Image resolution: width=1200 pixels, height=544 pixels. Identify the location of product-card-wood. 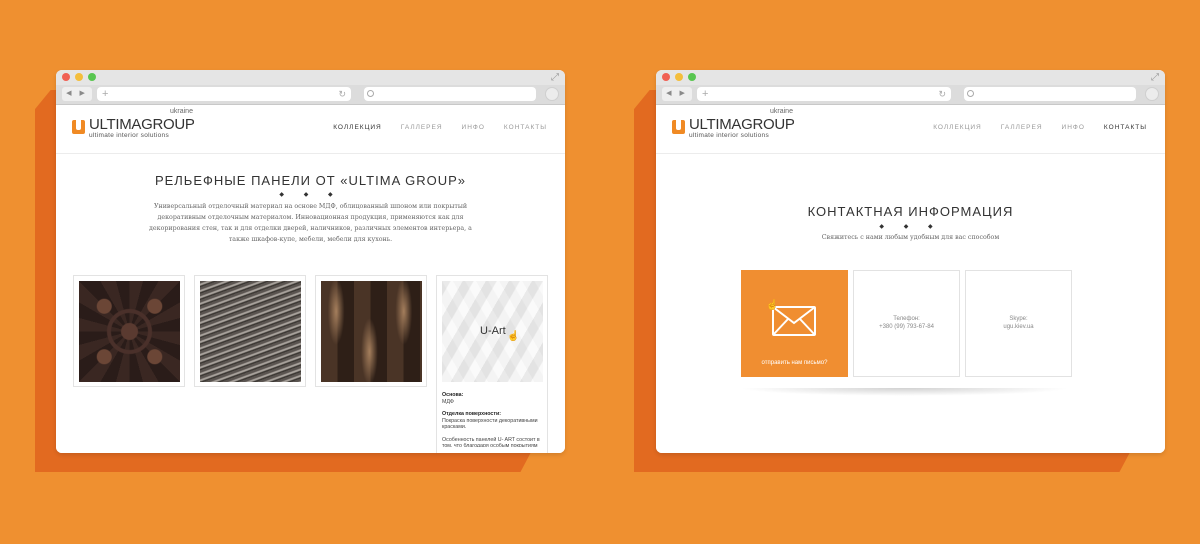
(371, 331).